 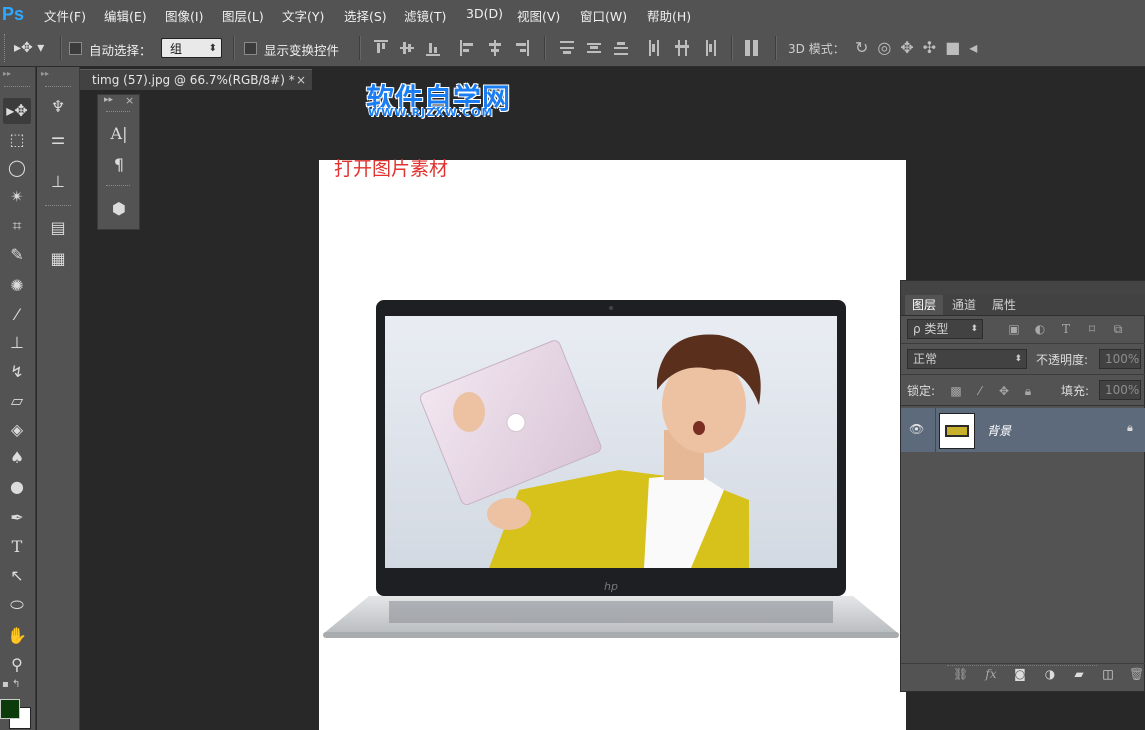 What do you see at coordinates (991, 674) in the screenshot?
I see `layer-style-fx-icon: fx` at bounding box center [991, 674].